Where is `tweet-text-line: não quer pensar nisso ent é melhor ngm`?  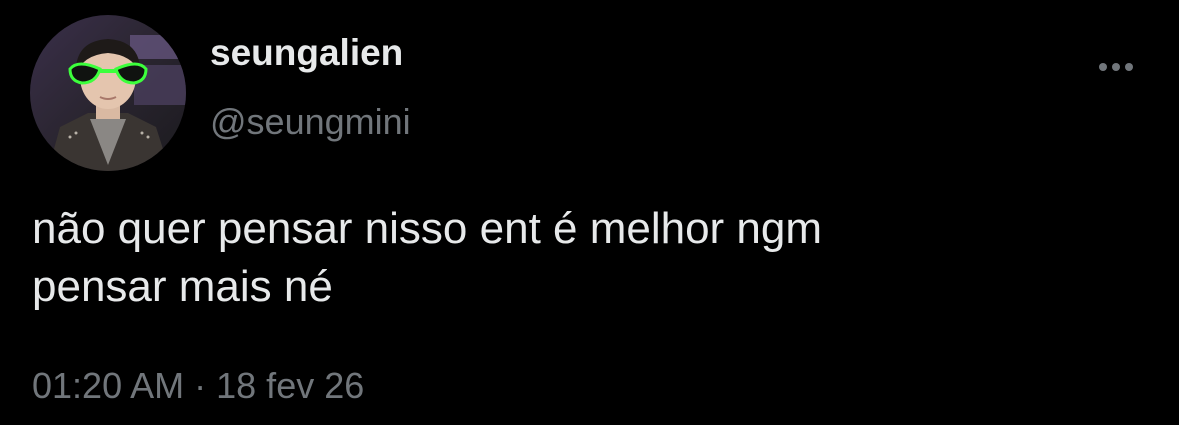 tweet-text-line: não quer pensar nisso ent é melhor ngm is located at coordinates (427, 228).